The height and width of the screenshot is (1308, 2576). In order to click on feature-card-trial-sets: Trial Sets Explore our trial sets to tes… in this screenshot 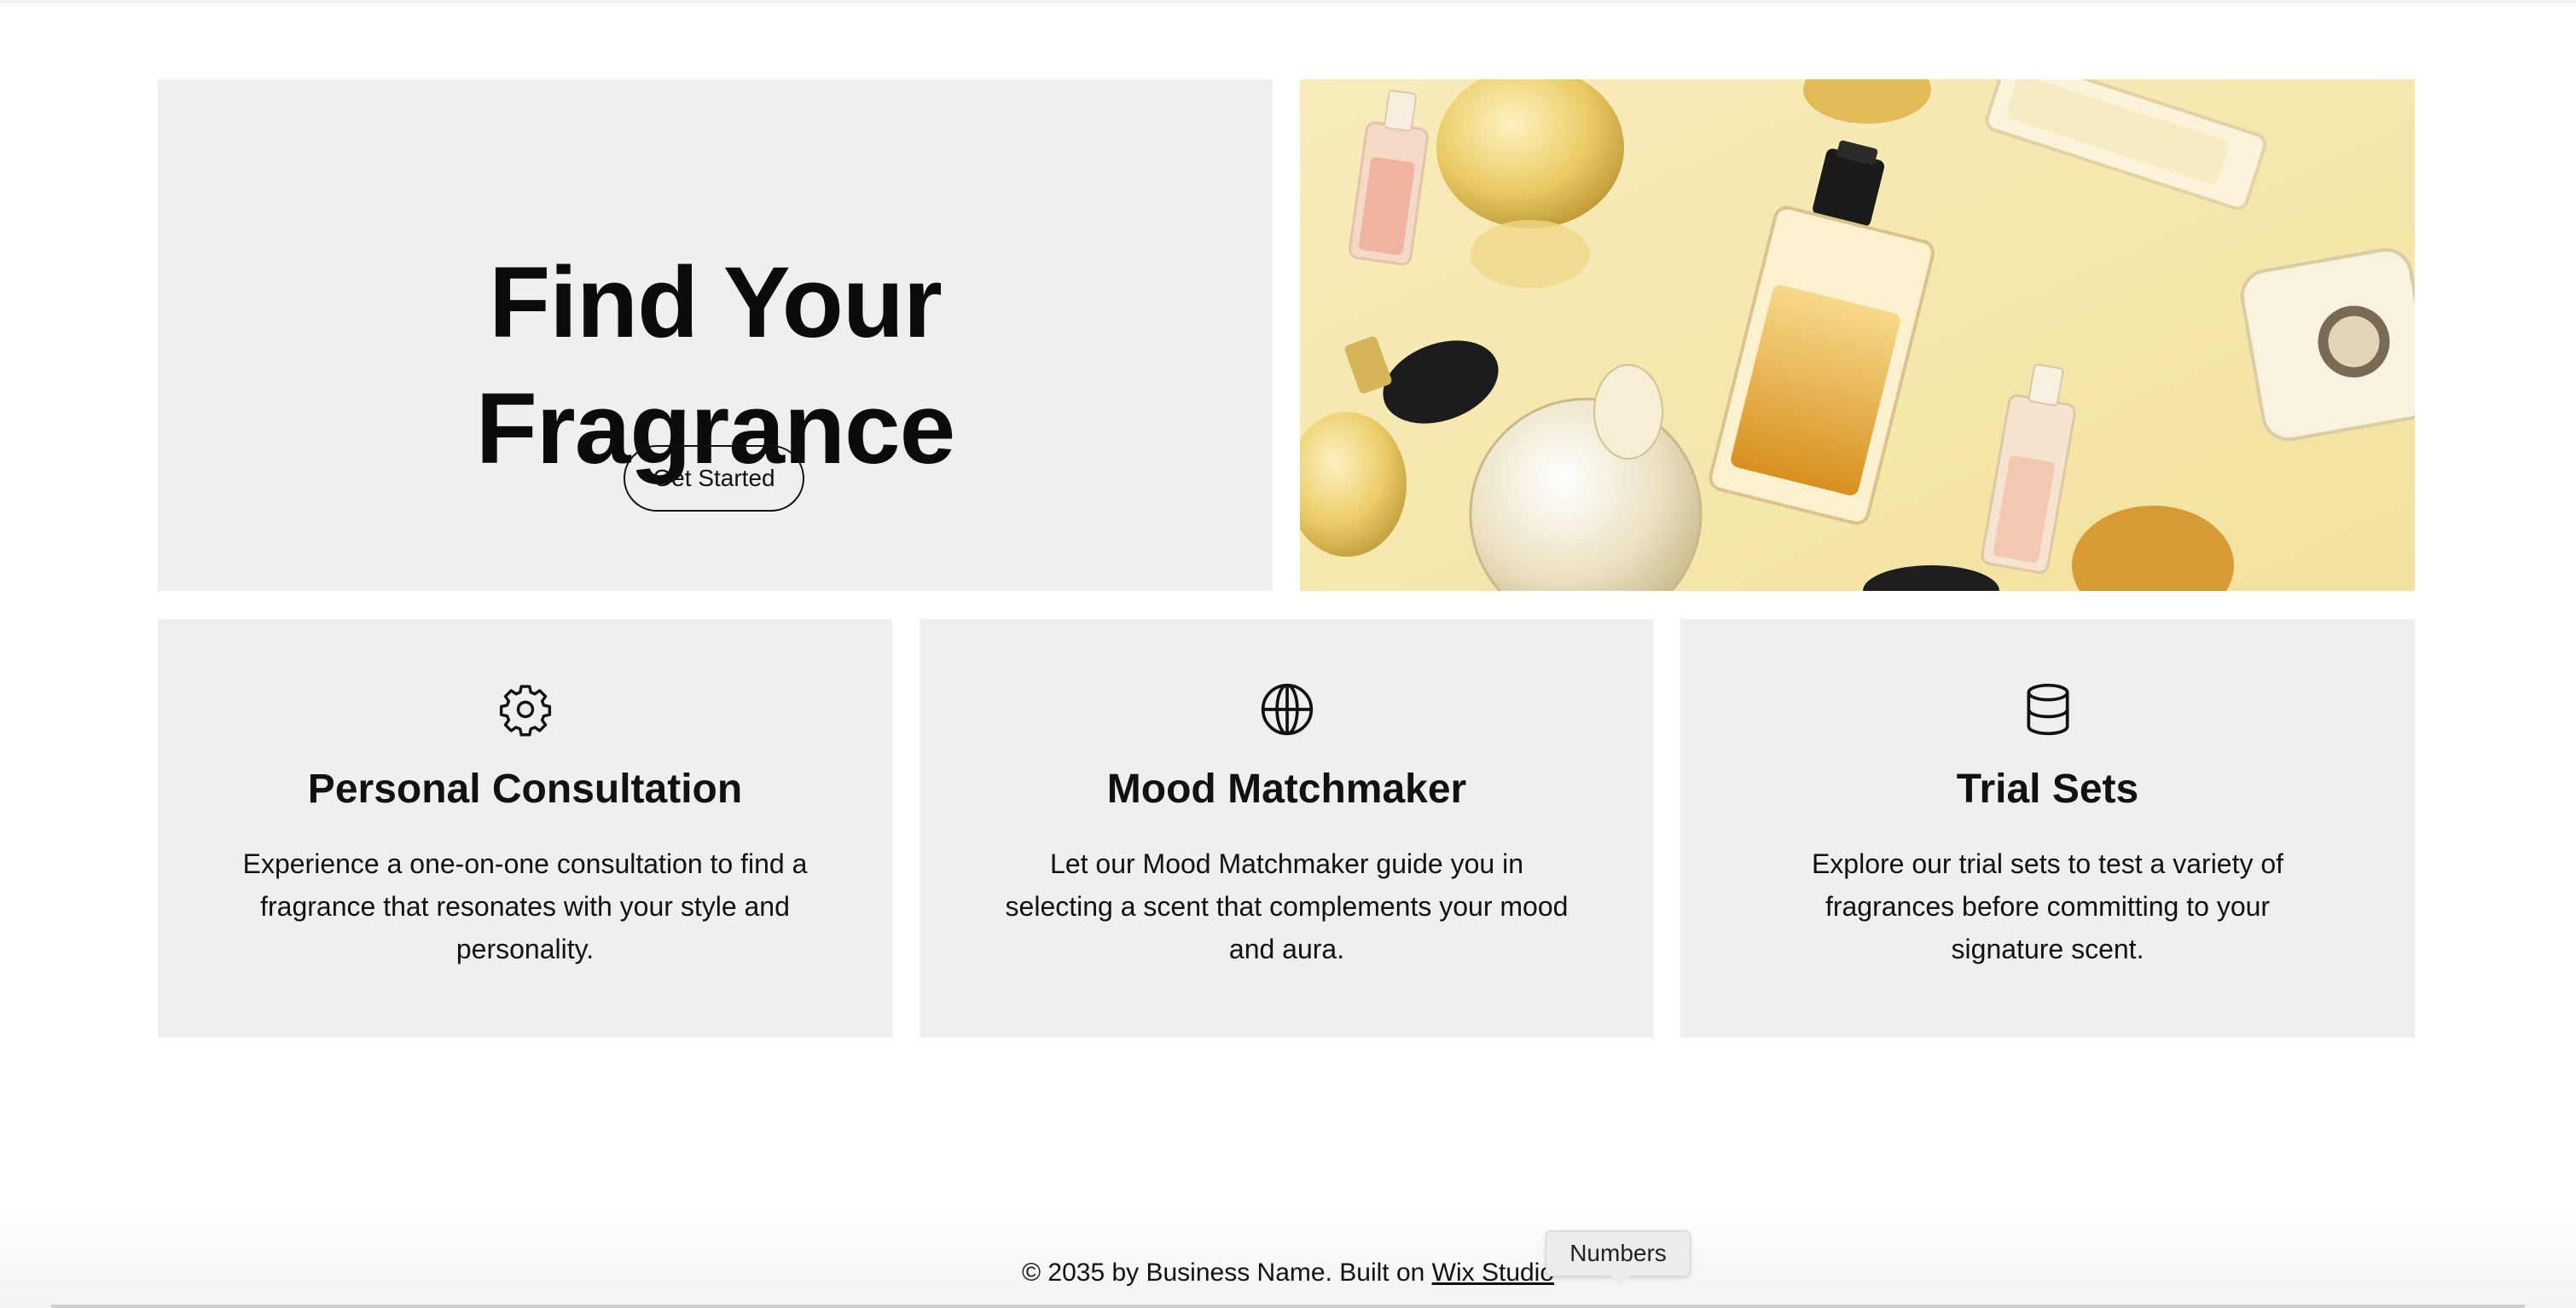, I will do `click(2047, 828)`.